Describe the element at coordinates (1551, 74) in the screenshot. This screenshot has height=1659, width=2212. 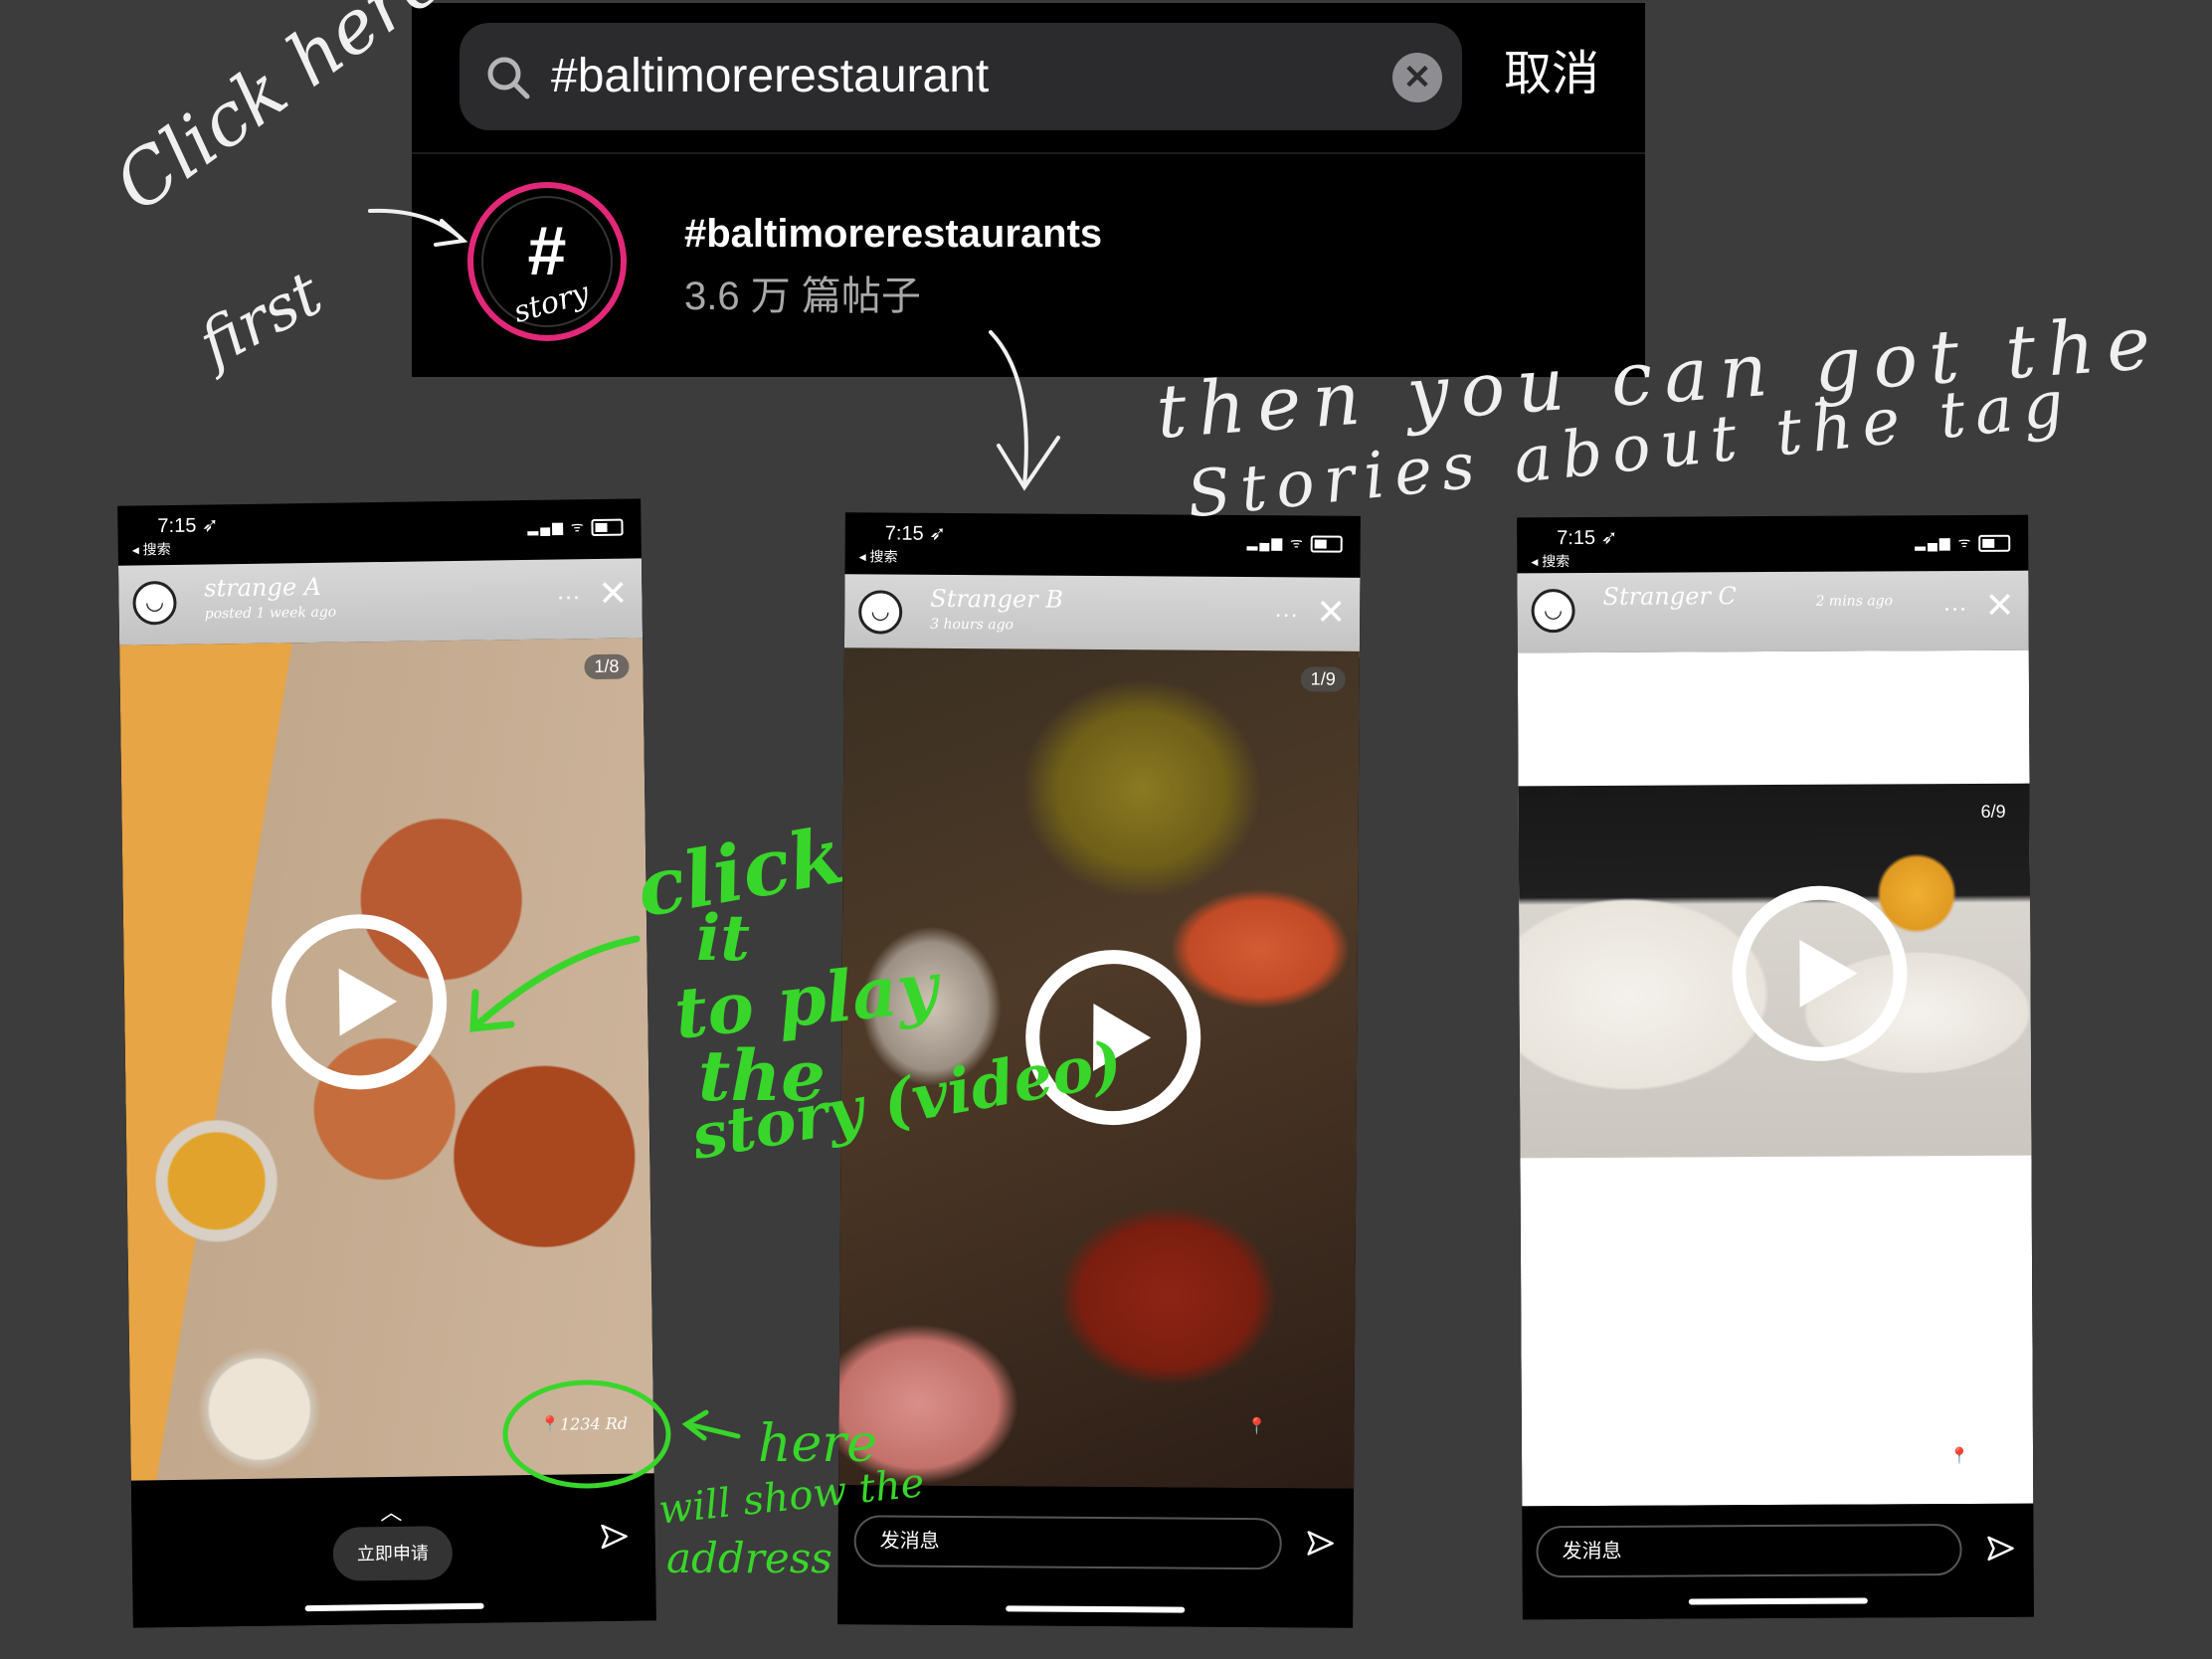
I see `cancel-button: 取消` at that location.